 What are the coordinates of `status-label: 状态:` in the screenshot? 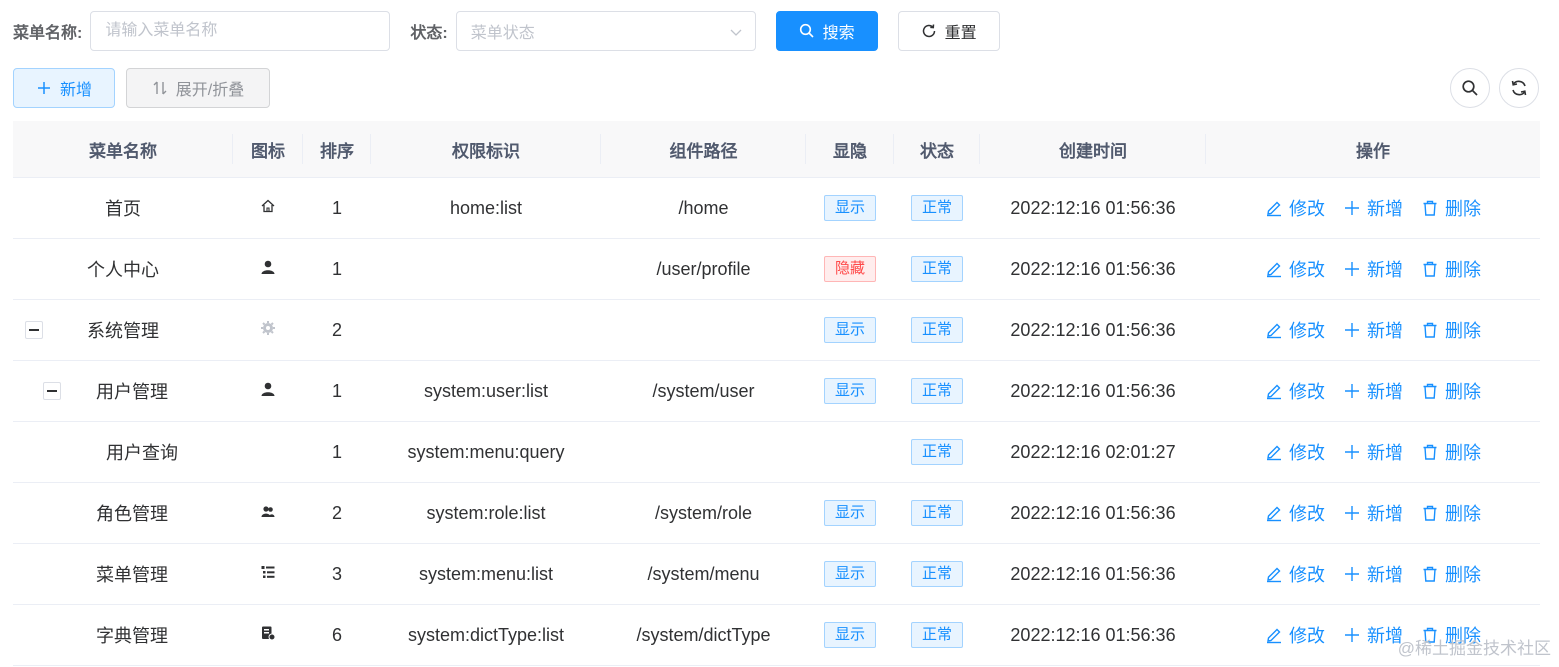 It's located at (429, 33).